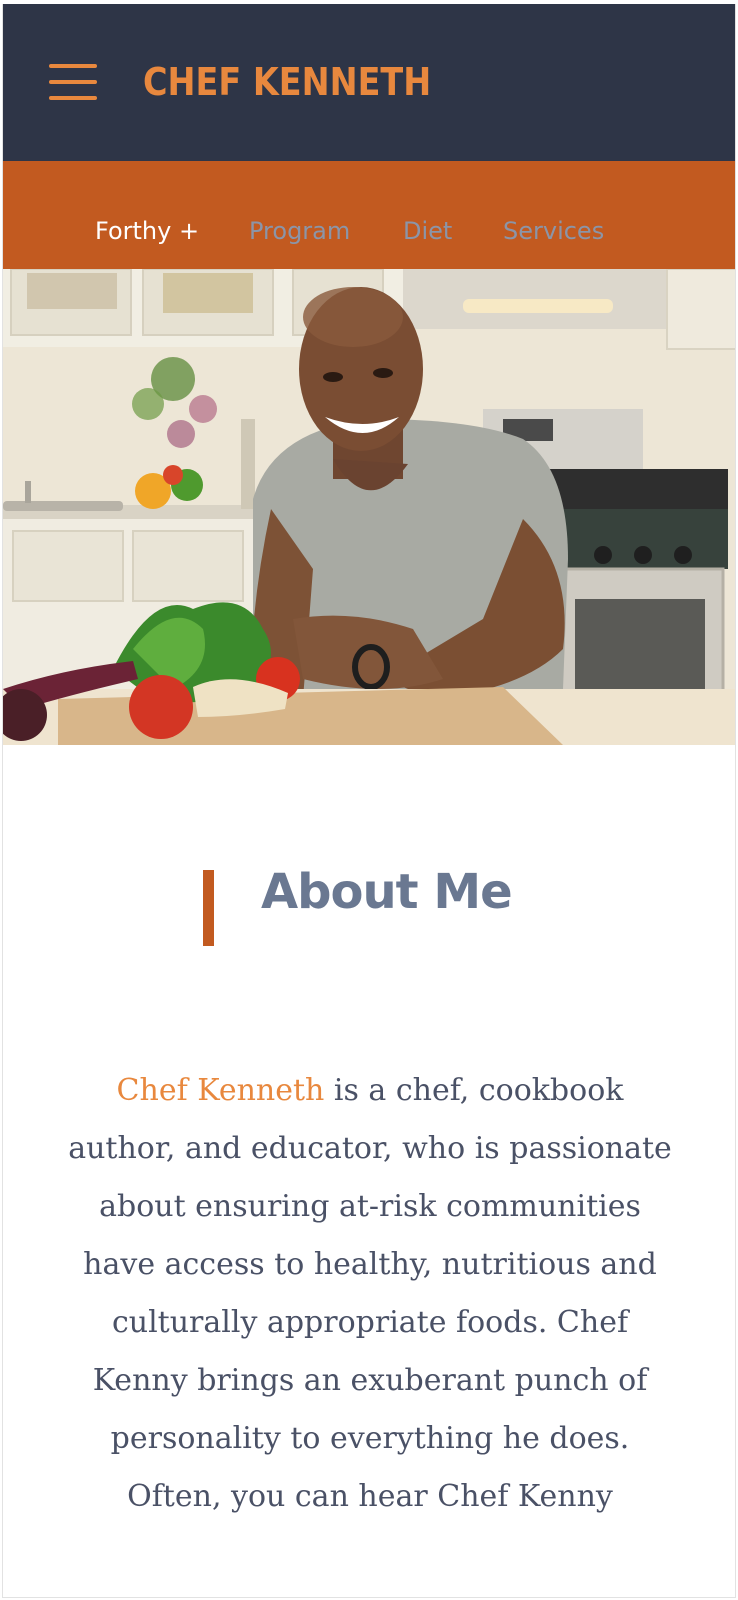 Image resolution: width=738 pixels, height=1600 pixels. Describe the element at coordinates (299, 231) in the screenshot. I see `nav-item-program: Program` at that location.